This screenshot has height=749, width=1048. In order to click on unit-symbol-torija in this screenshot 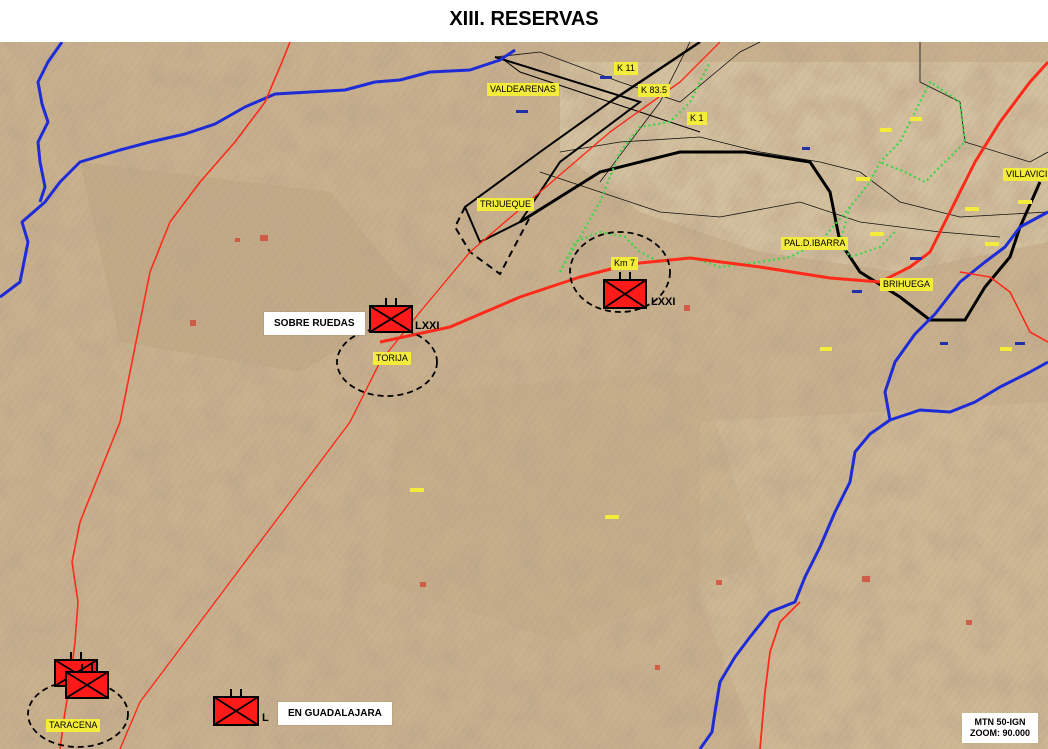, I will do `click(391, 315)`.